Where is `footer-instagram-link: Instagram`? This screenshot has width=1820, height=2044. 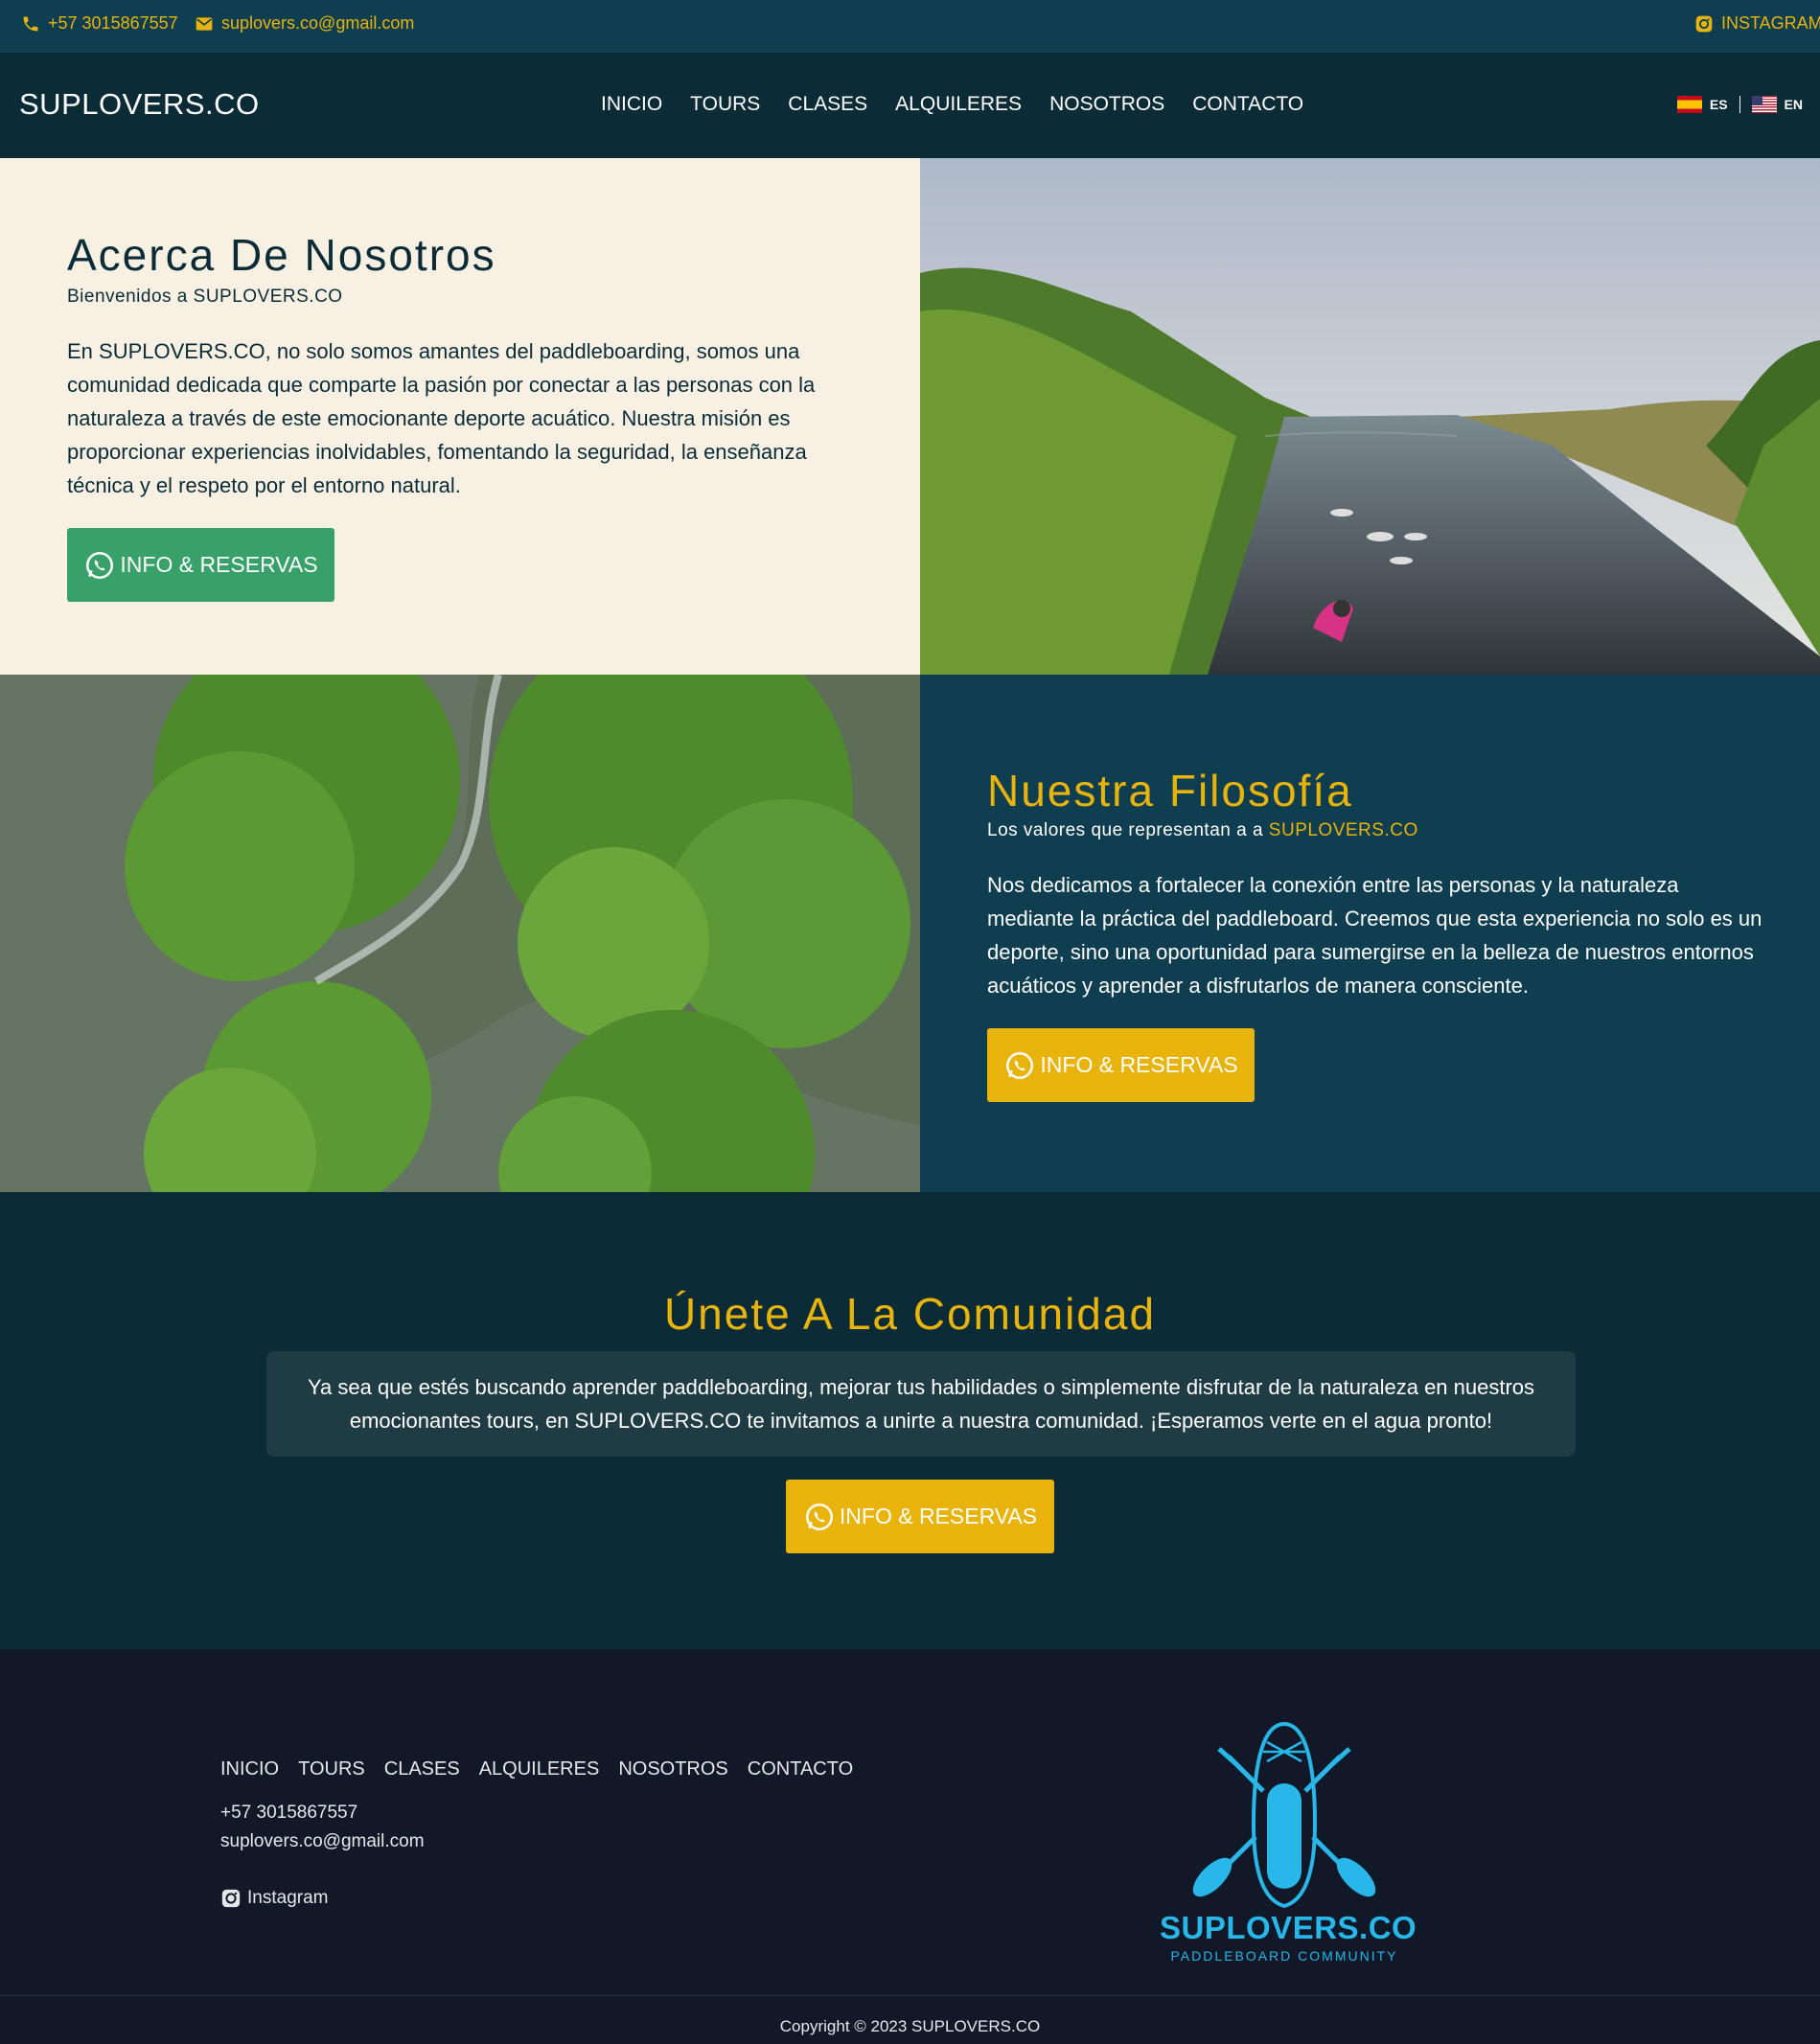 footer-instagram-link: Instagram is located at coordinates (274, 1898).